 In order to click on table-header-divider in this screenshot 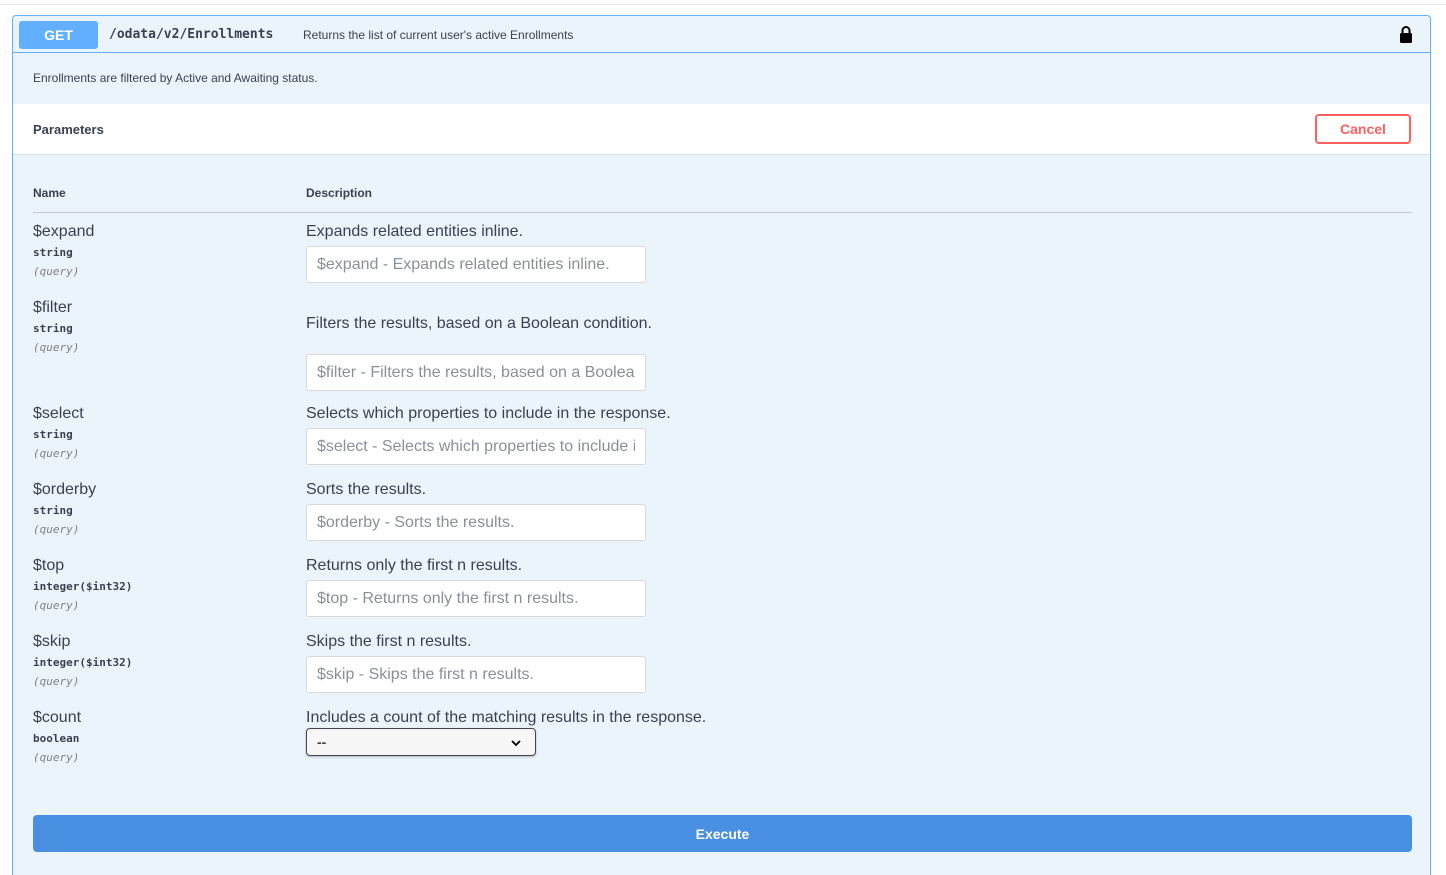, I will do `click(722, 212)`.